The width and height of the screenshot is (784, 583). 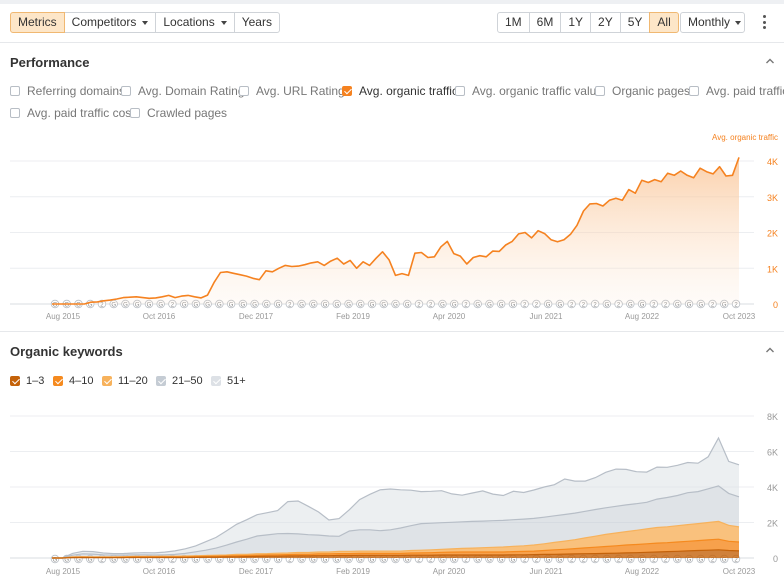 I want to click on legend-label: 51+, so click(x=236, y=381).